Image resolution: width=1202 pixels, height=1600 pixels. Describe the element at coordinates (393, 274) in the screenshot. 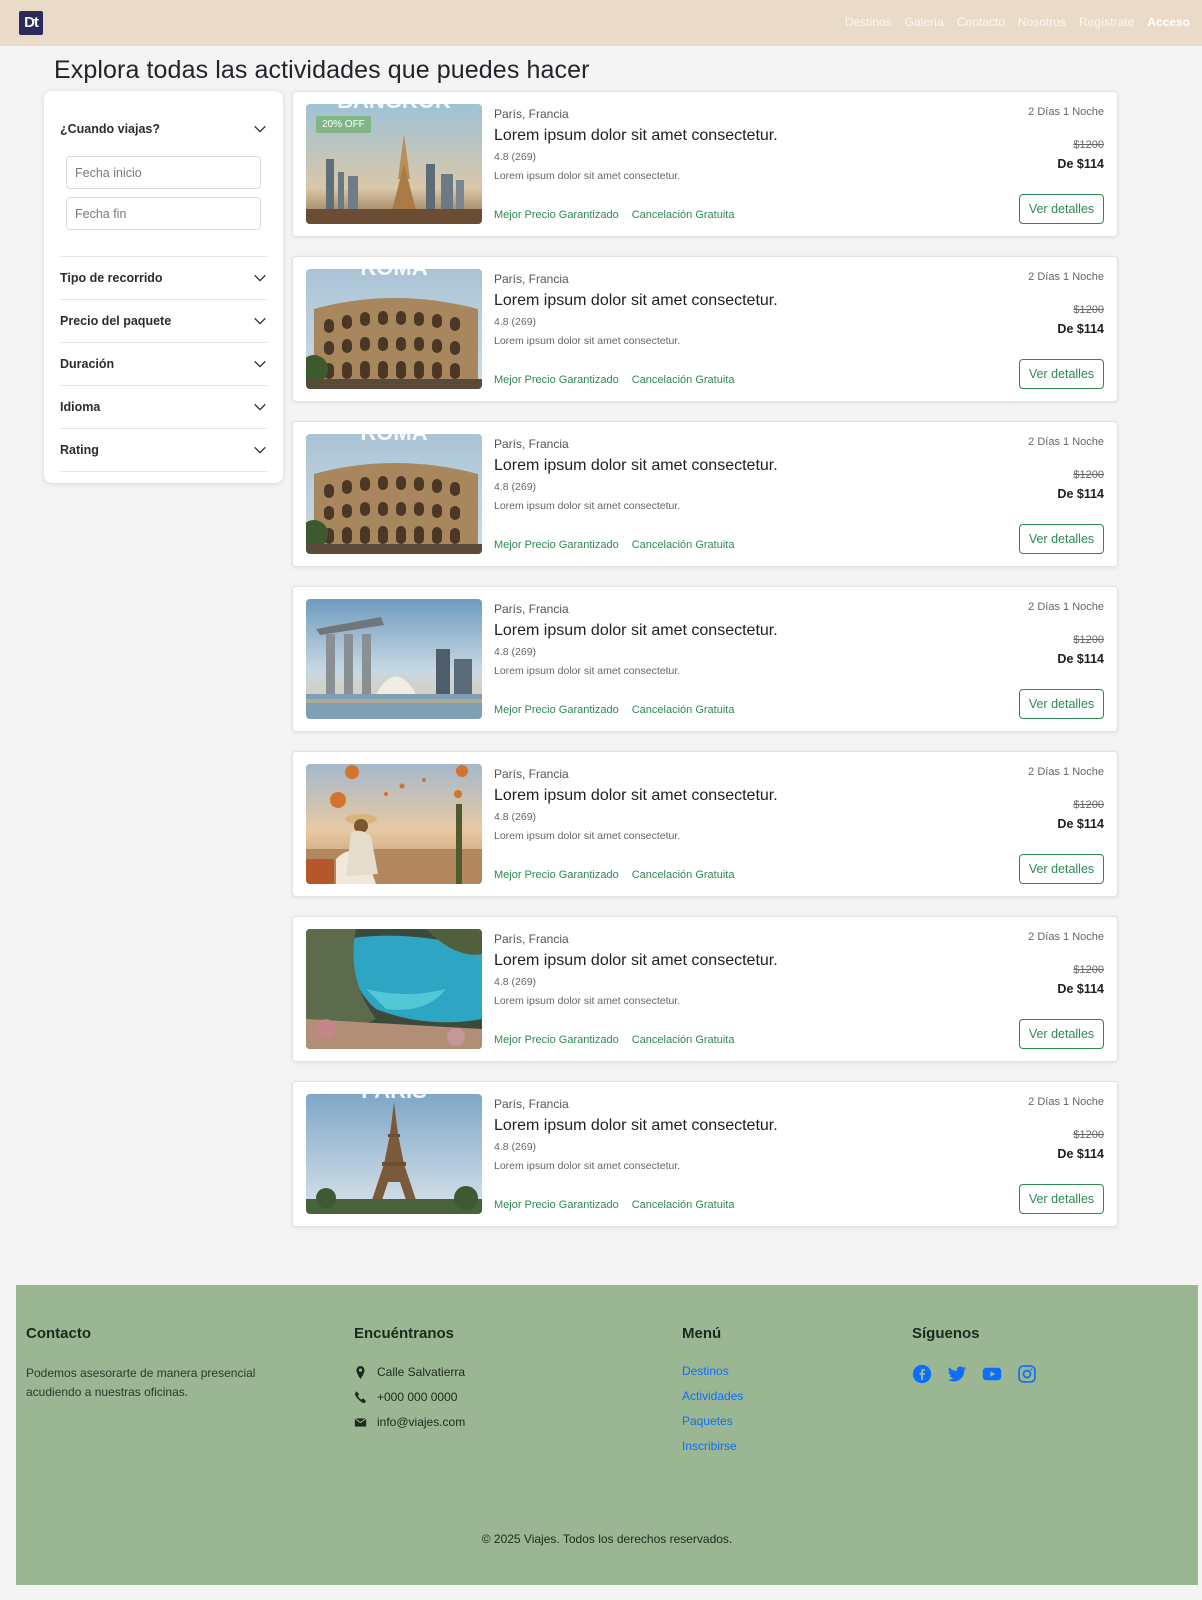

I see `svg-text: ROMA` at that location.